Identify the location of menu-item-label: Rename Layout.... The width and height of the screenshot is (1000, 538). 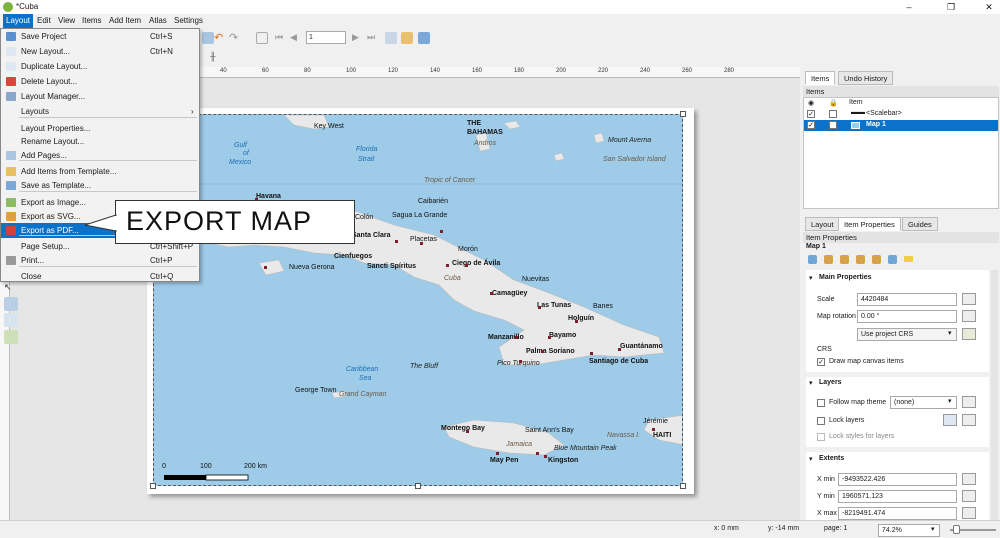
(53, 141).